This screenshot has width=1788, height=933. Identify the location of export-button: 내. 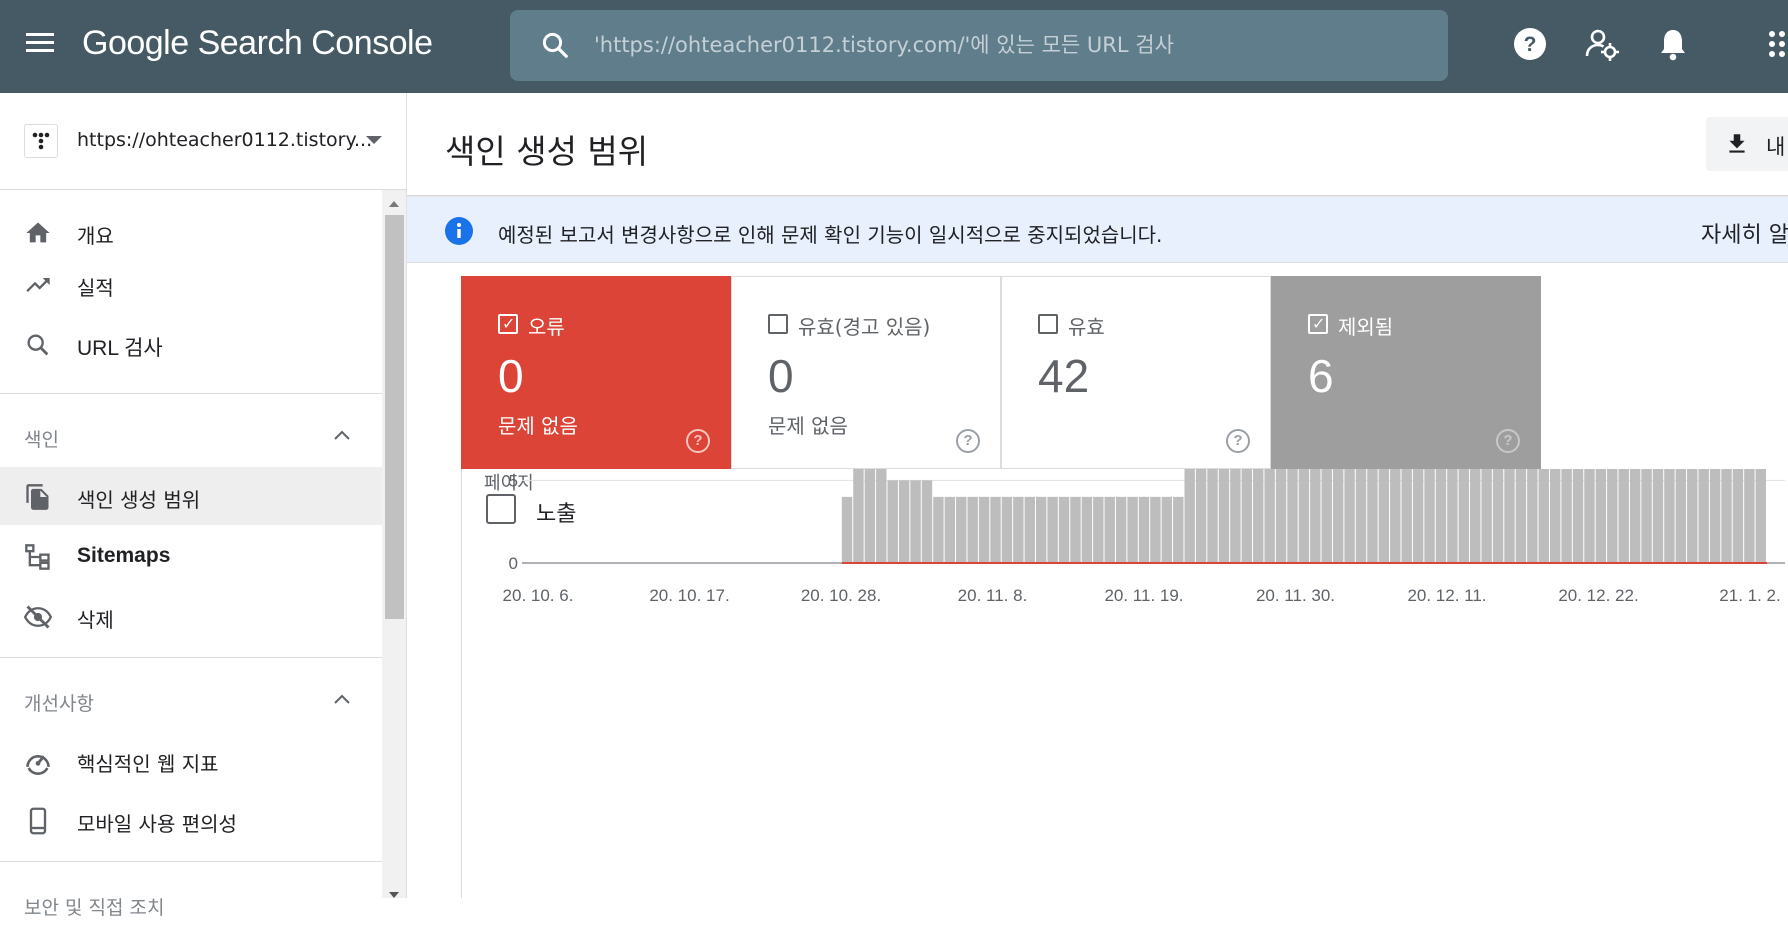
(1747, 144).